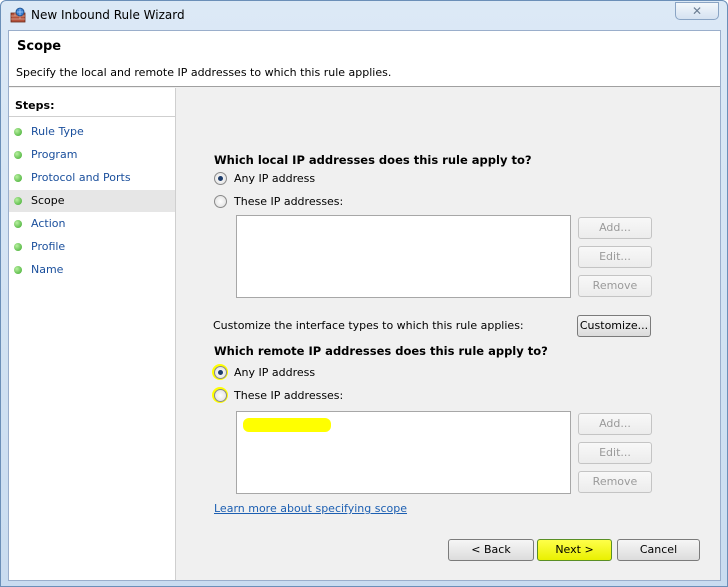 This screenshot has width=728, height=587. I want to click on step-label: Rule Type, so click(57, 131).